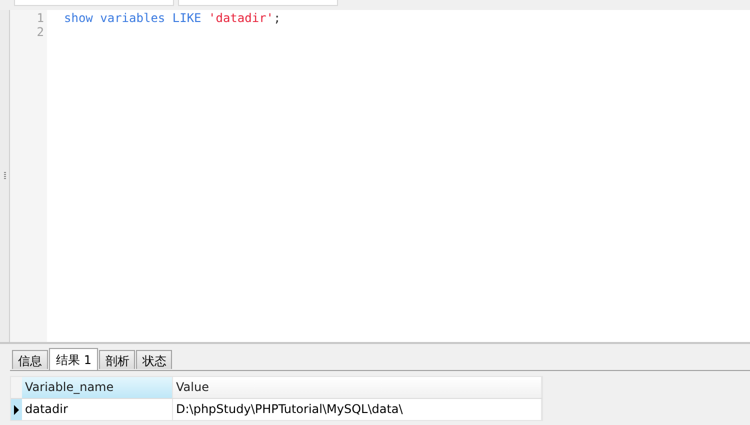 The width and height of the screenshot is (750, 425). I want to click on code-line: show variables LIKE 'datadir';, so click(172, 18).